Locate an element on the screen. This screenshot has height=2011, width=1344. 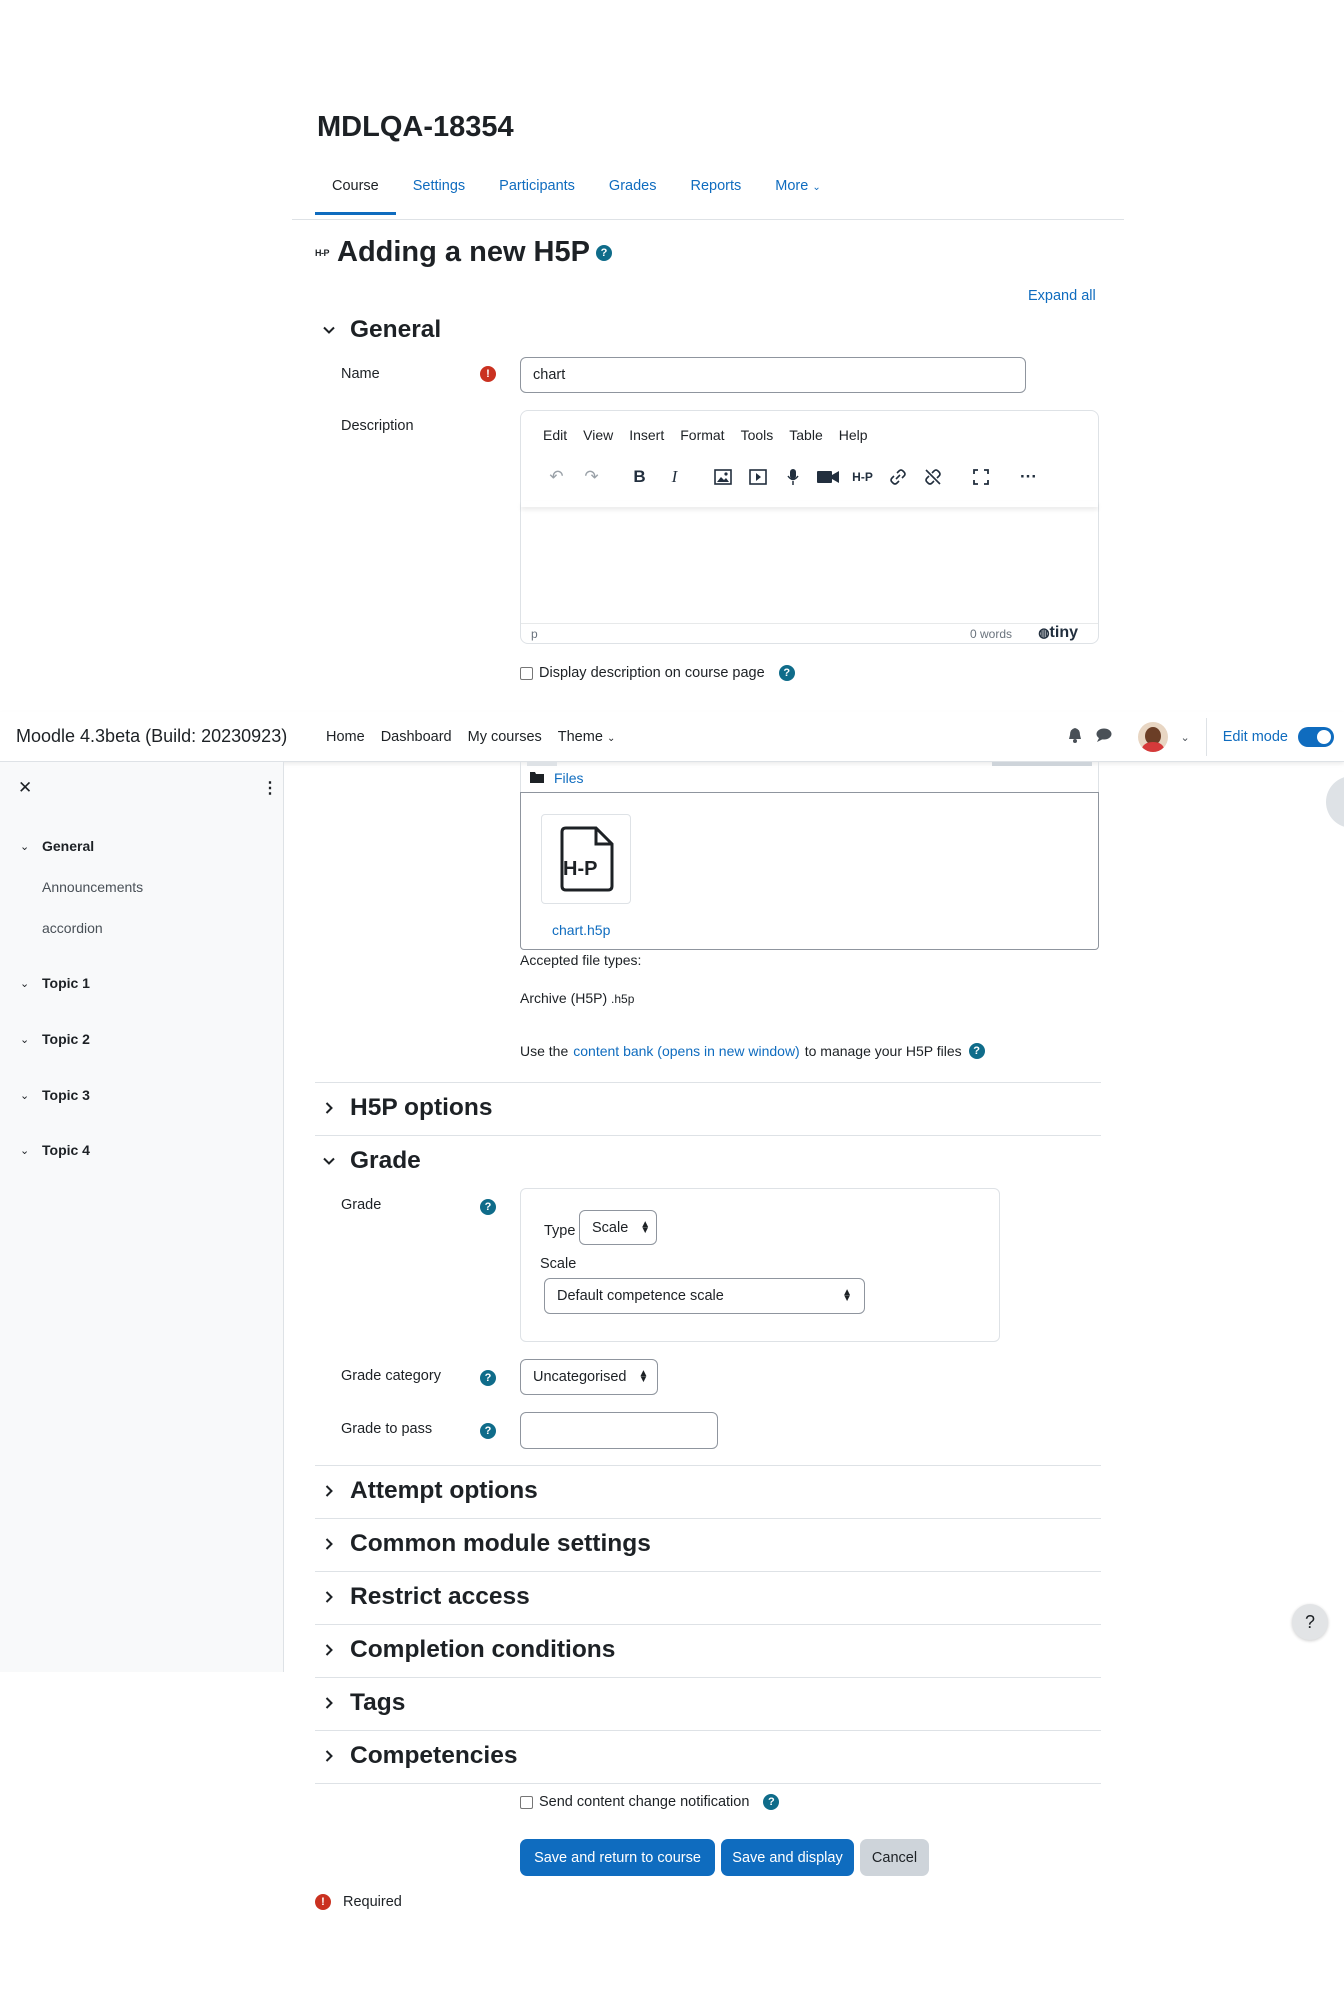
nav-home: Home is located at coordinates (345, 737).